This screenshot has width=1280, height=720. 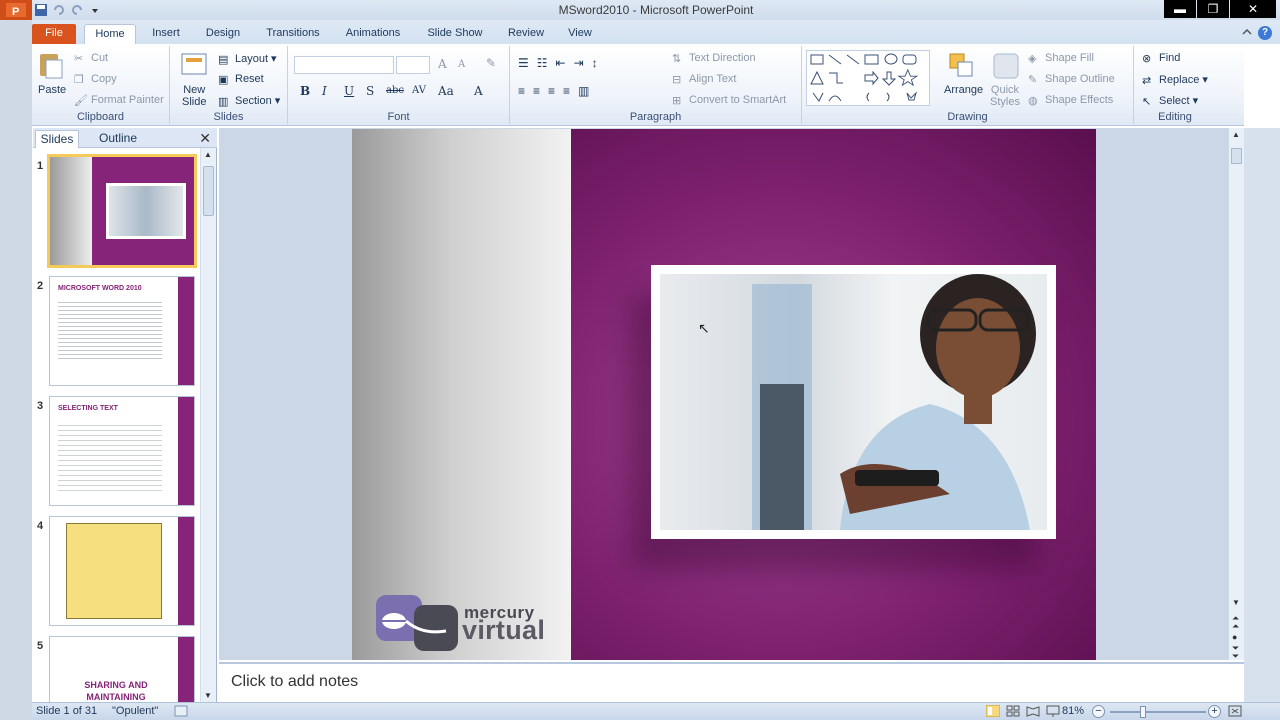 What do you see at coordinates (542, 63) in the screenshot?
I see `numbering-icon: ☷` at bounding box center [542, 63].